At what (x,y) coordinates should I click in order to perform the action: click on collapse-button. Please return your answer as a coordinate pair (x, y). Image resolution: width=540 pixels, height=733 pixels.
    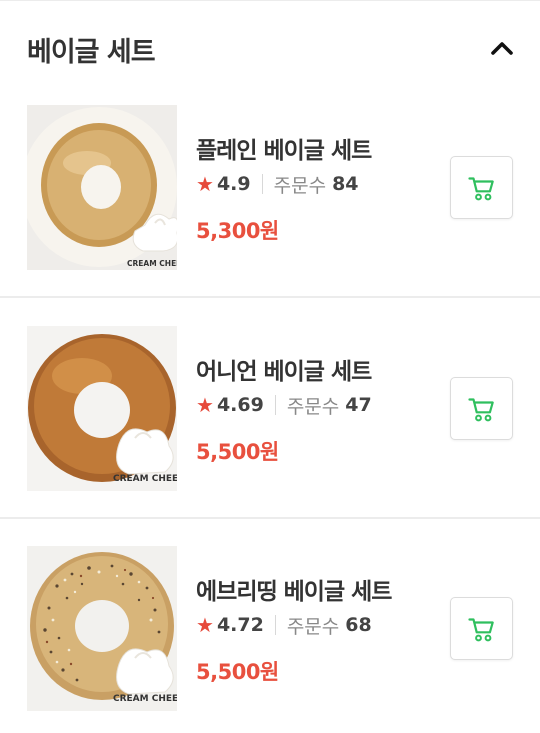
    Looking at the image, I should click on (502, 48).